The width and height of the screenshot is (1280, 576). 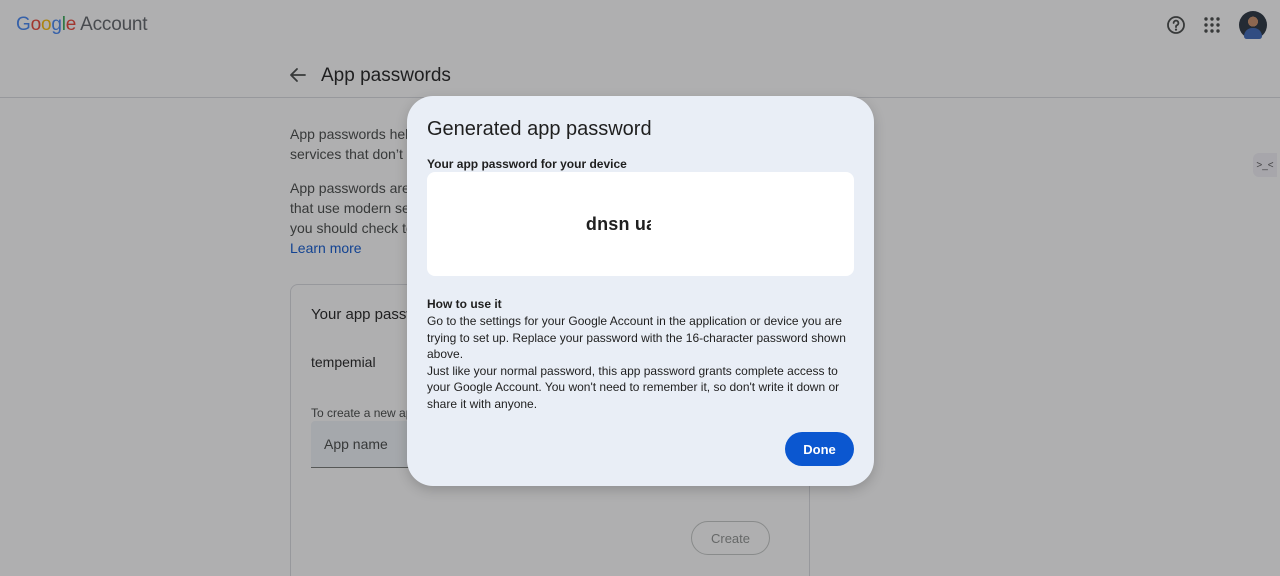 What do you see at coordinates (539, 129) in the screenshot?
I see `dialog-title: Generated app password` at bounding box center [539, 129].